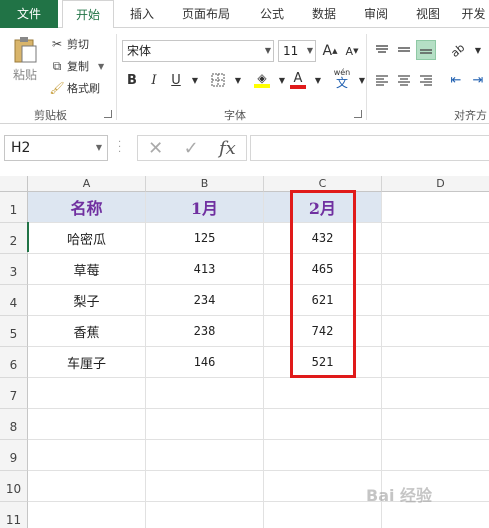  I want to click on table-header-name: 名称, so click(87, 207).